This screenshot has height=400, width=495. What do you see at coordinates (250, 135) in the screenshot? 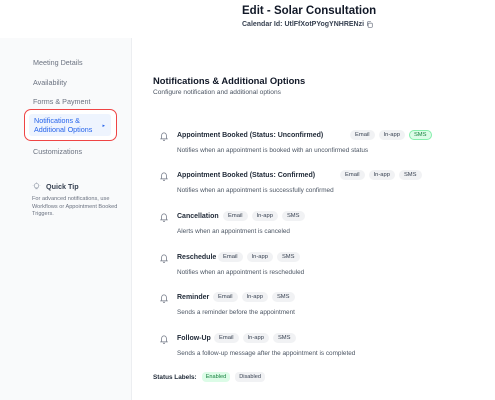
I see `notification-title: Appointment Booked (Status: Unconfirmed)` at bounding box center [250, 135].